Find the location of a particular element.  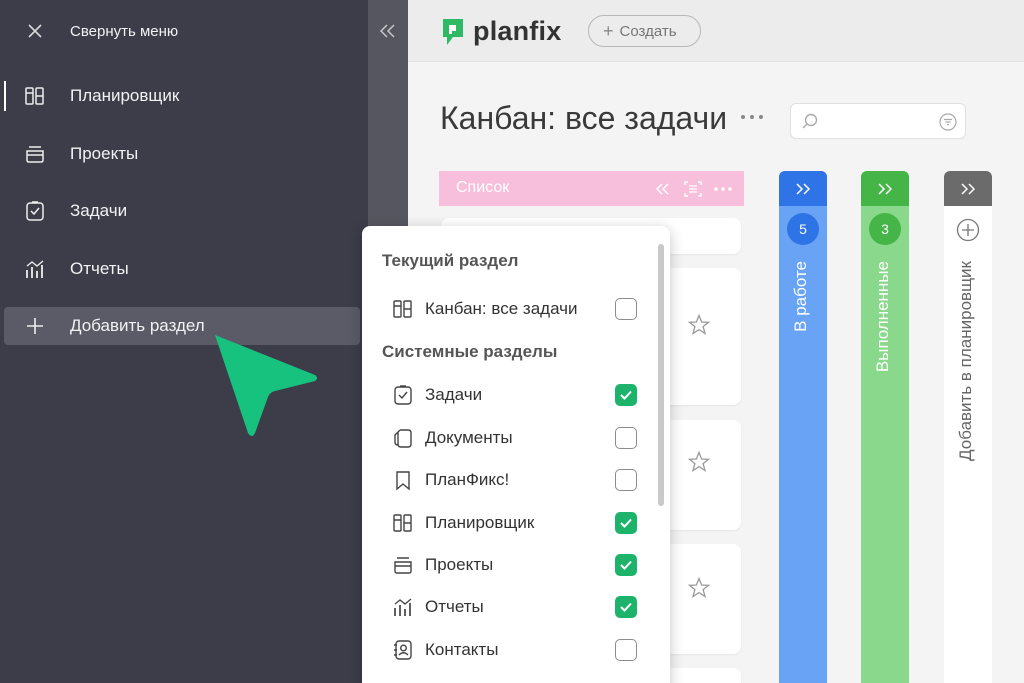

list-column-header: Список is located at coordinates (591, 188).